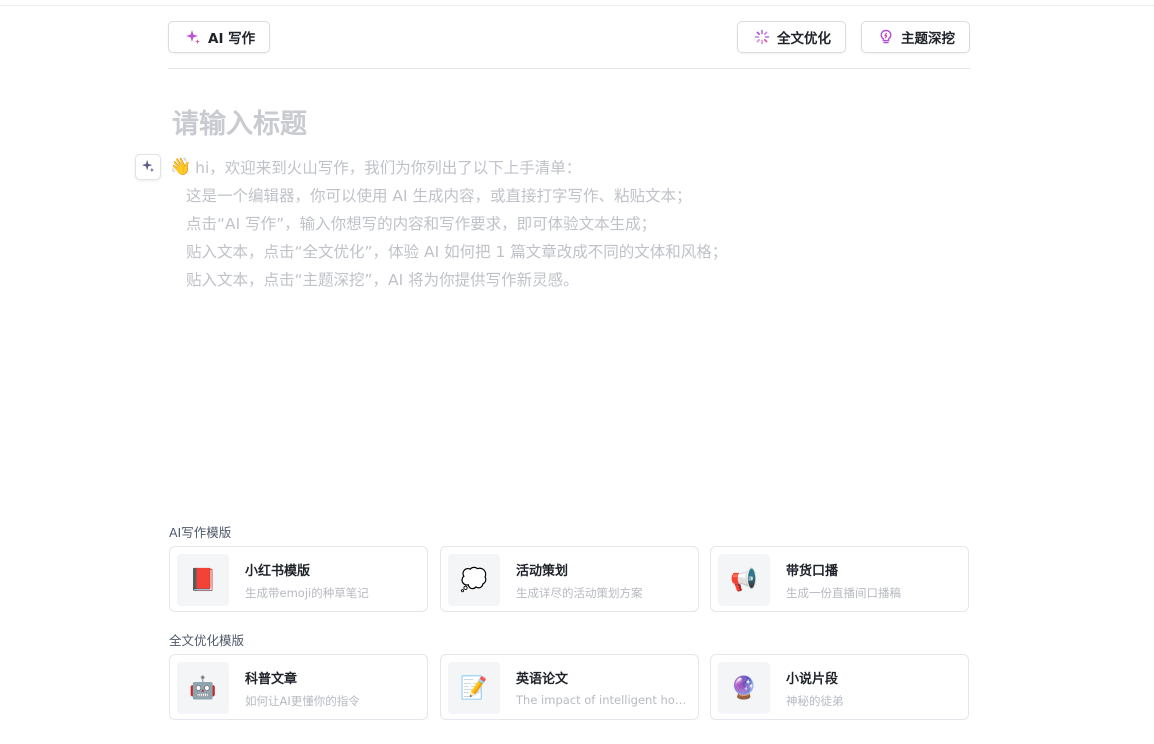 Image resolution: width=1154 pixels, height=744 pixels. Describe the element at coordinates (579, 593) in the screenshot. I see `template-desc: 生成详尽的活动策划方案` at that location.